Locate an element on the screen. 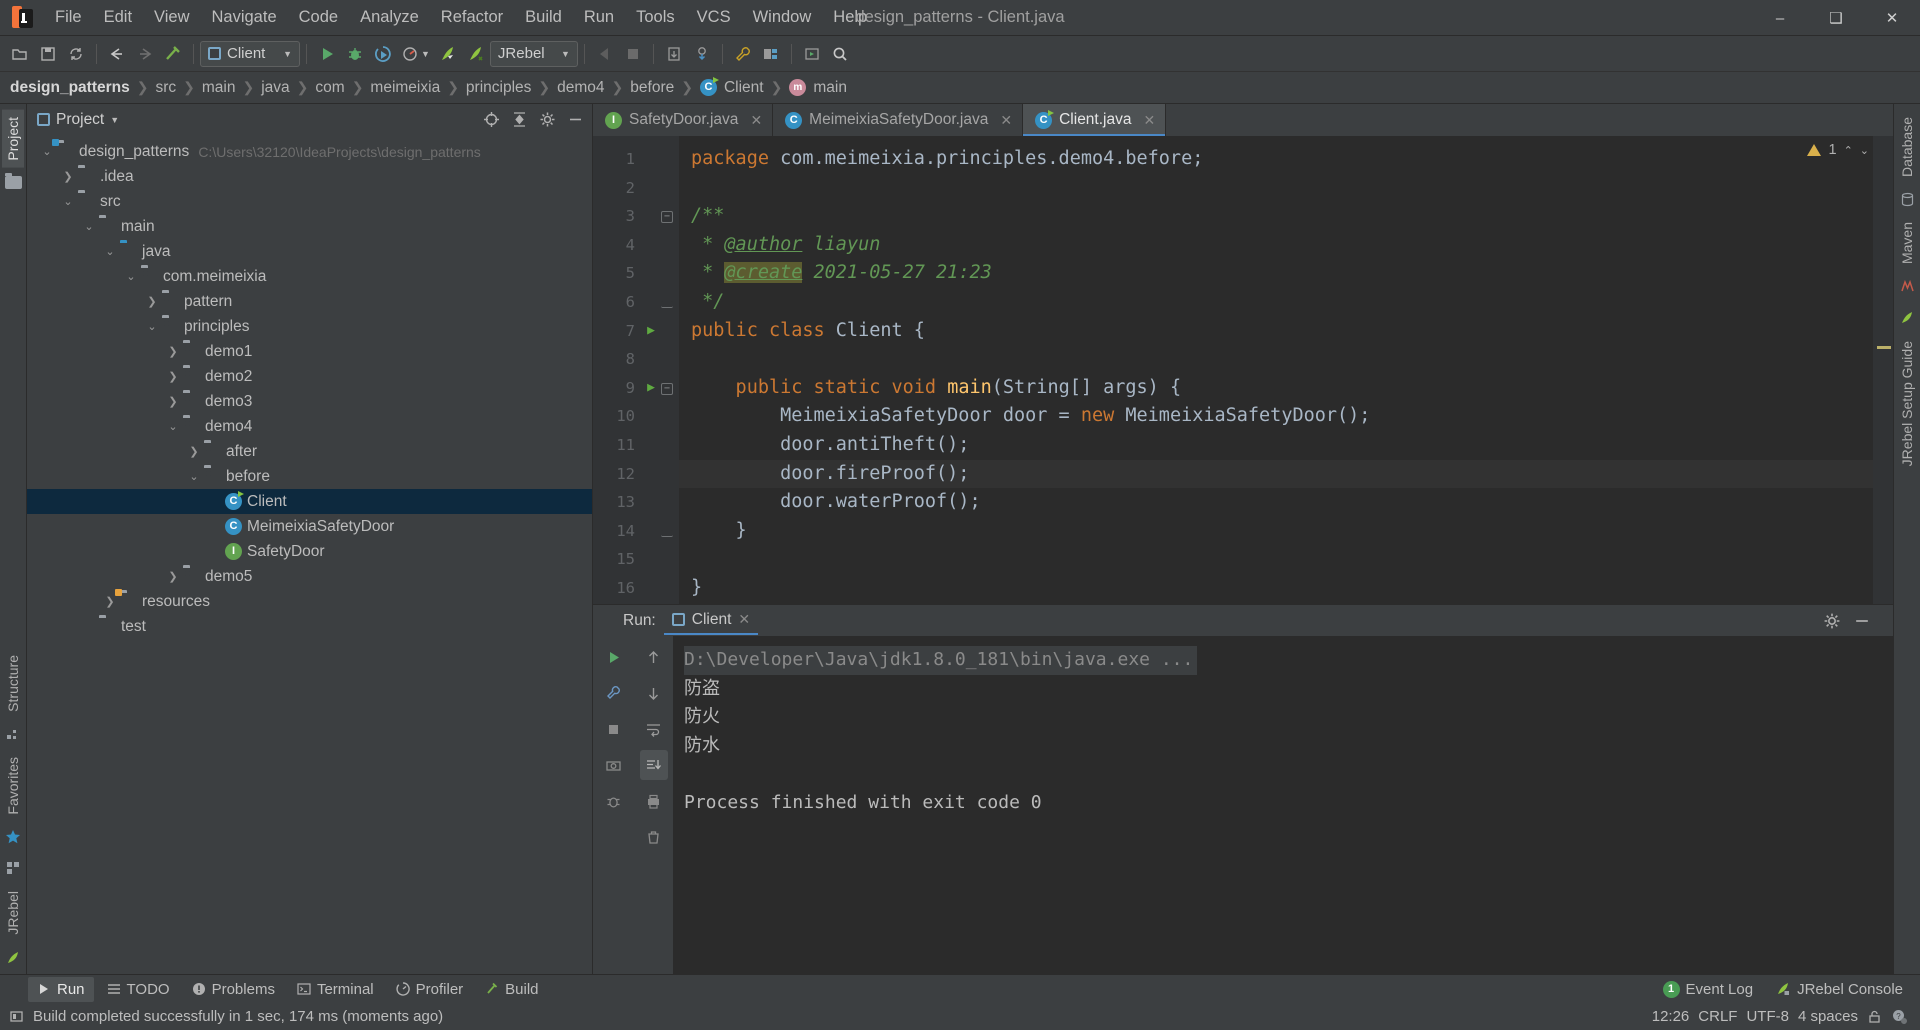  run-coverage-button is located at coordinates (383, 54).